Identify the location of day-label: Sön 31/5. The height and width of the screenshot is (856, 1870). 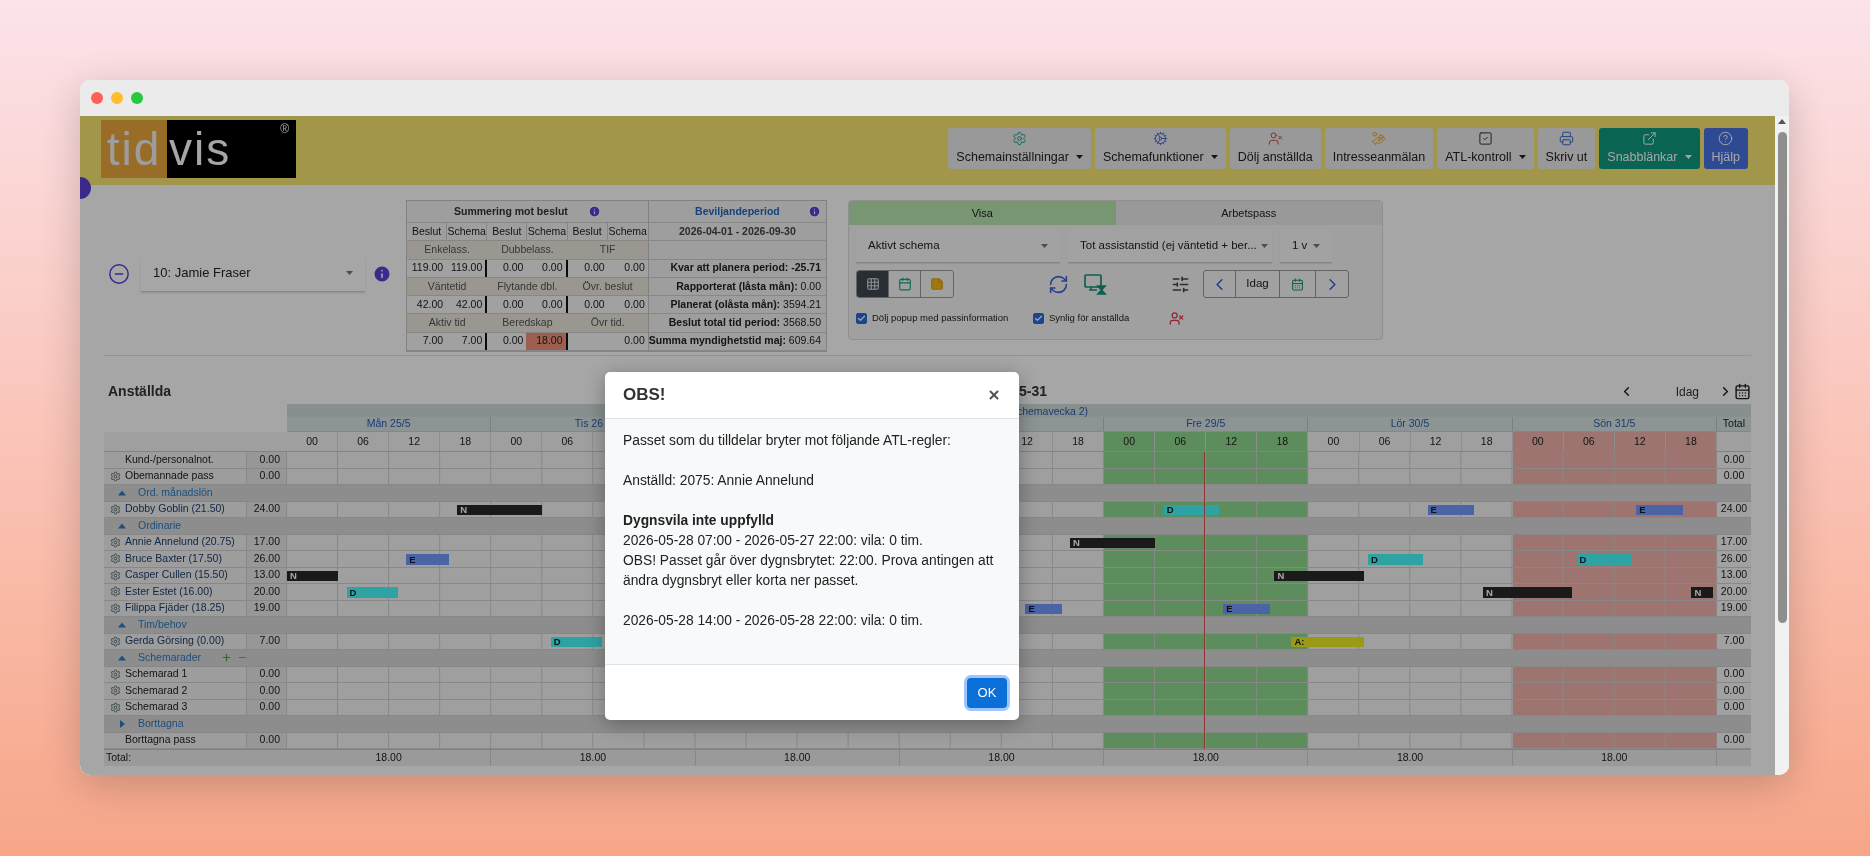
(1614, 424).